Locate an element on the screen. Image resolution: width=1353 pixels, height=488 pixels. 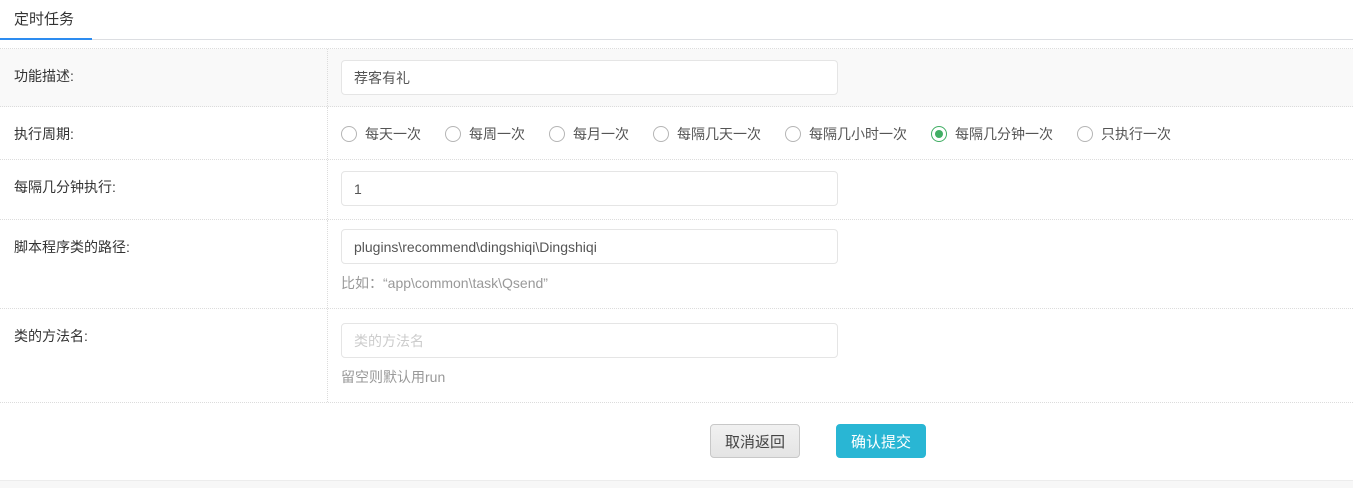
form-row-description: 功能描述: is located at coordinates (676, 78).